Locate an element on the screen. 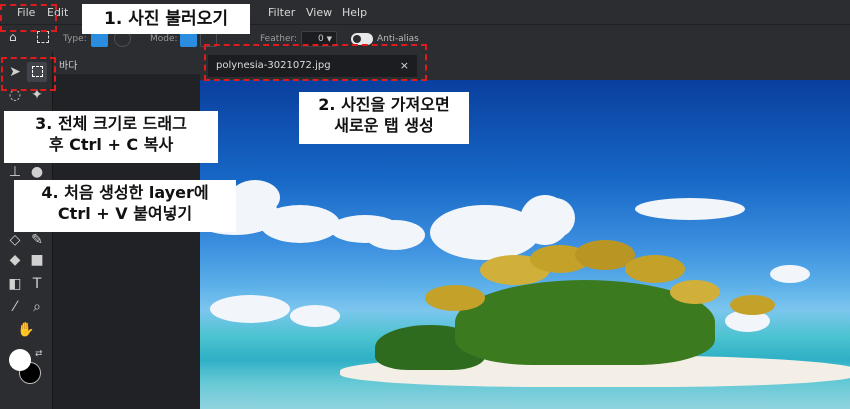  eyedropper-tool-icon: ⁄ is located at coordinates (15, 307).